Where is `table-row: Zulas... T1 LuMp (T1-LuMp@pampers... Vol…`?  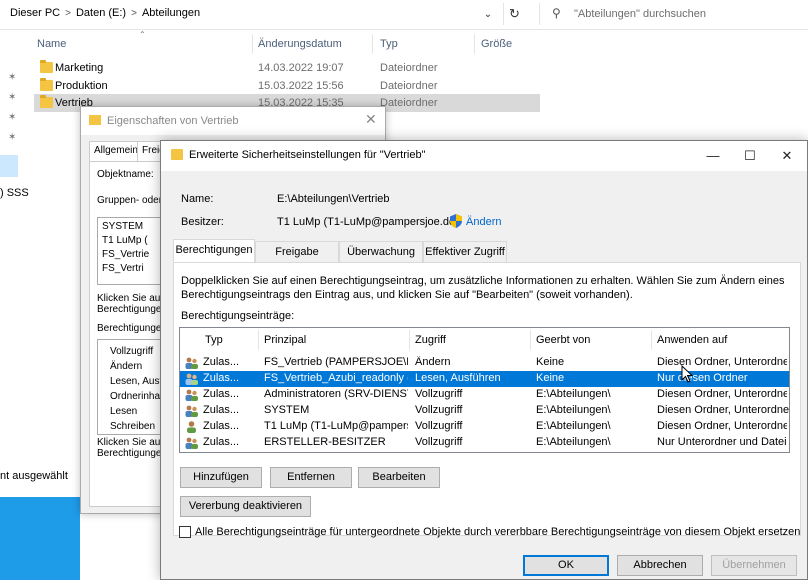
table-row: Zulas... T1 LuMp (T1-LuMp@pampers... Vol… is located at coordinates (484, 427).